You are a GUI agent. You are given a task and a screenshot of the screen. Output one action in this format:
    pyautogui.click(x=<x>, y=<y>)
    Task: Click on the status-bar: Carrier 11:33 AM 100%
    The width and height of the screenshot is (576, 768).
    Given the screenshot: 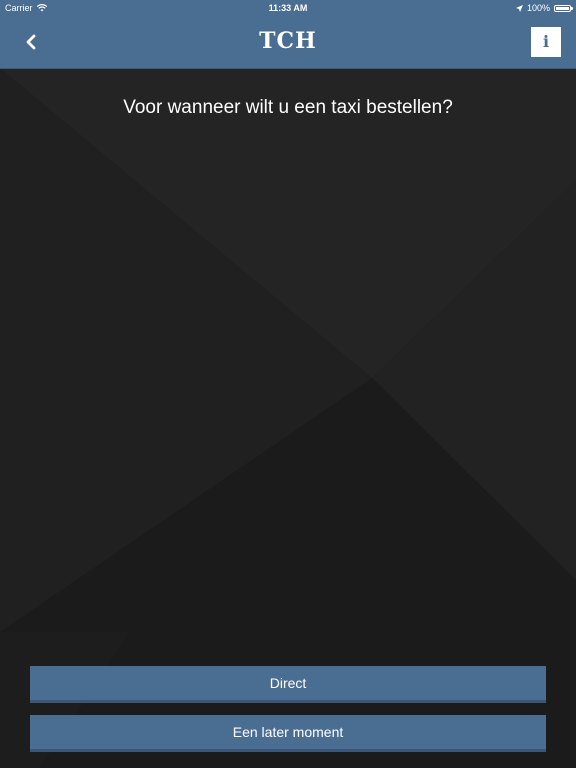 What is the action you would take?
    pyautogui.click(x=288, y=8)
    